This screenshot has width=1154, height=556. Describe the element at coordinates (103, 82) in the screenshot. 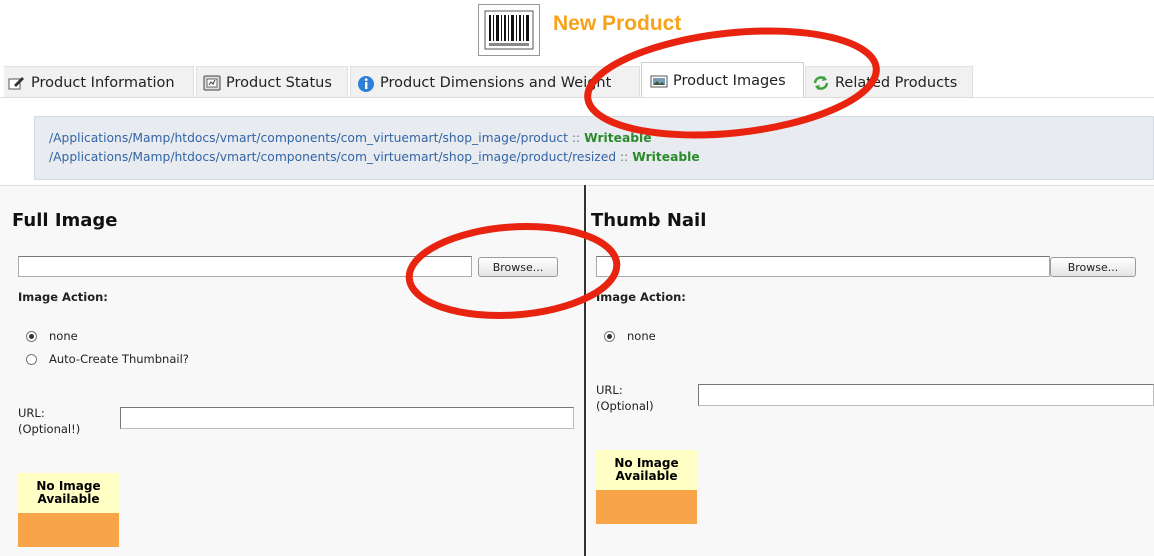

I see `tab-label: Product Information` at that location.